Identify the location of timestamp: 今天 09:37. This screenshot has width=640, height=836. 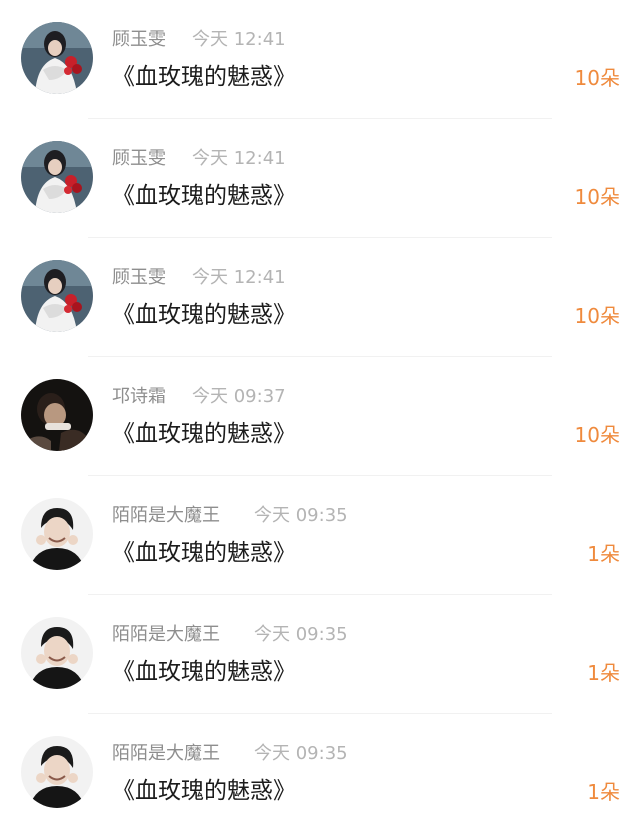
(239, 396).